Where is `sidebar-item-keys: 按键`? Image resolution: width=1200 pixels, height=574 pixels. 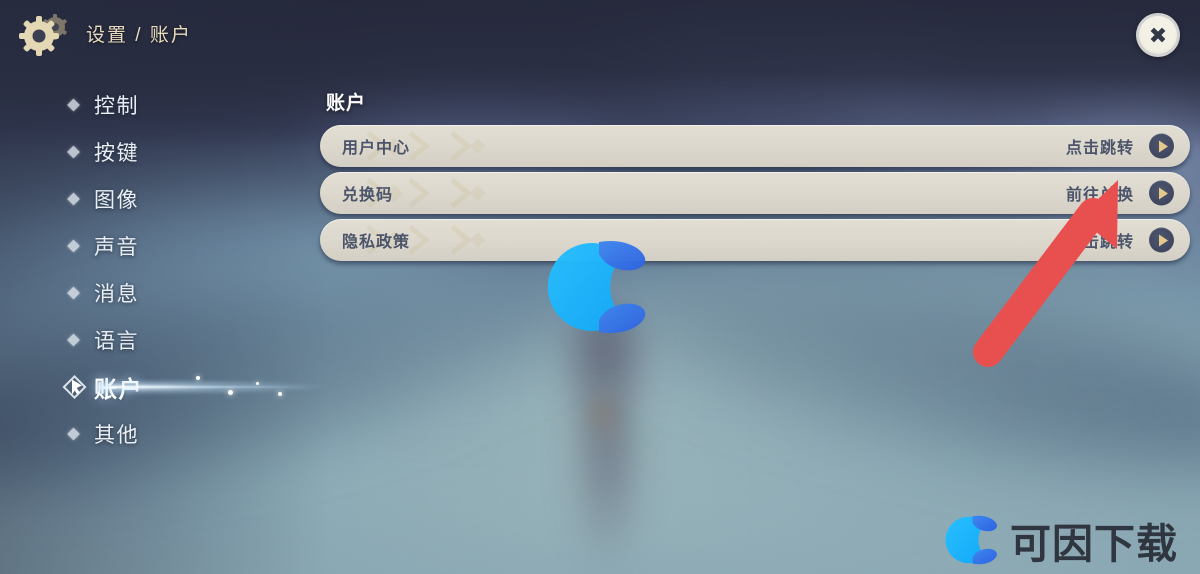
sidebar-item-keys: 按键 is located at coordinates (150, 152).